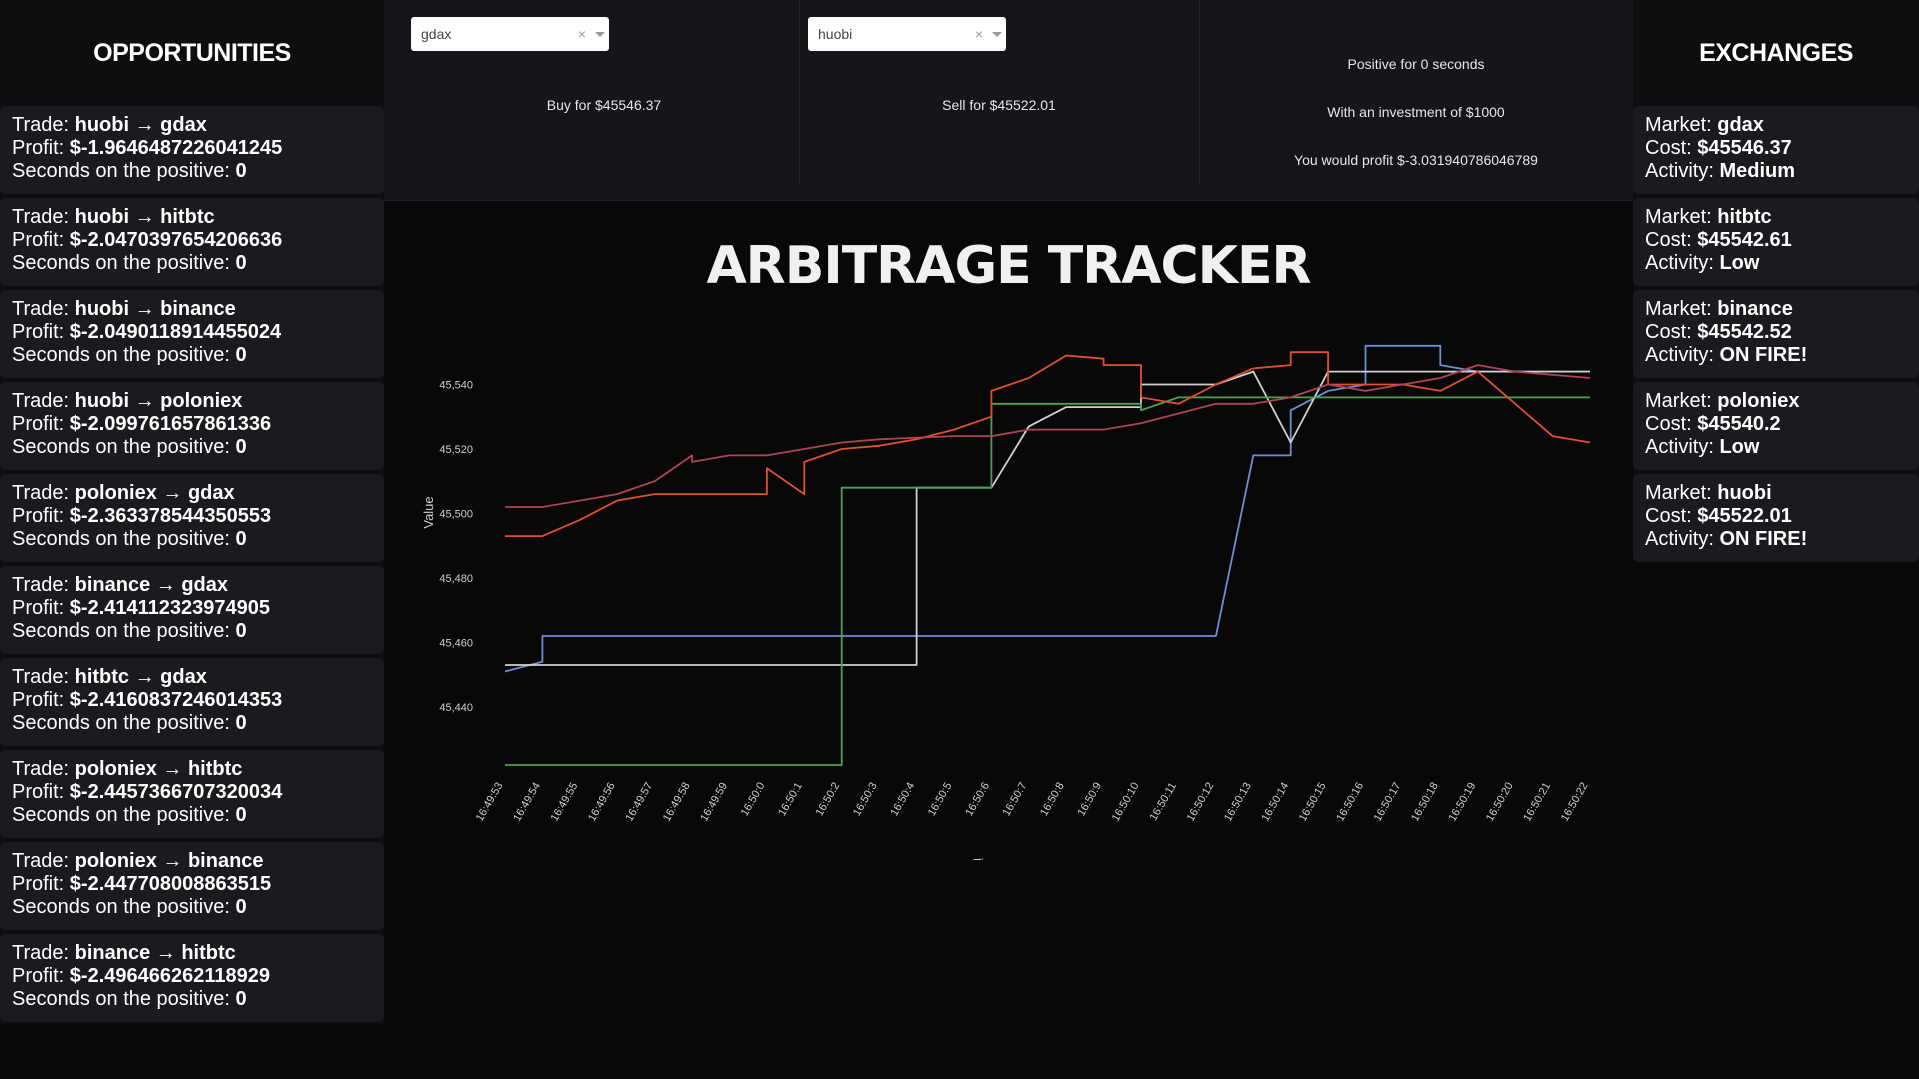  Describe the element at coordinates (176, 240) in the screenshot. I see `profit-value: $-2.0470397654206636` at that location.